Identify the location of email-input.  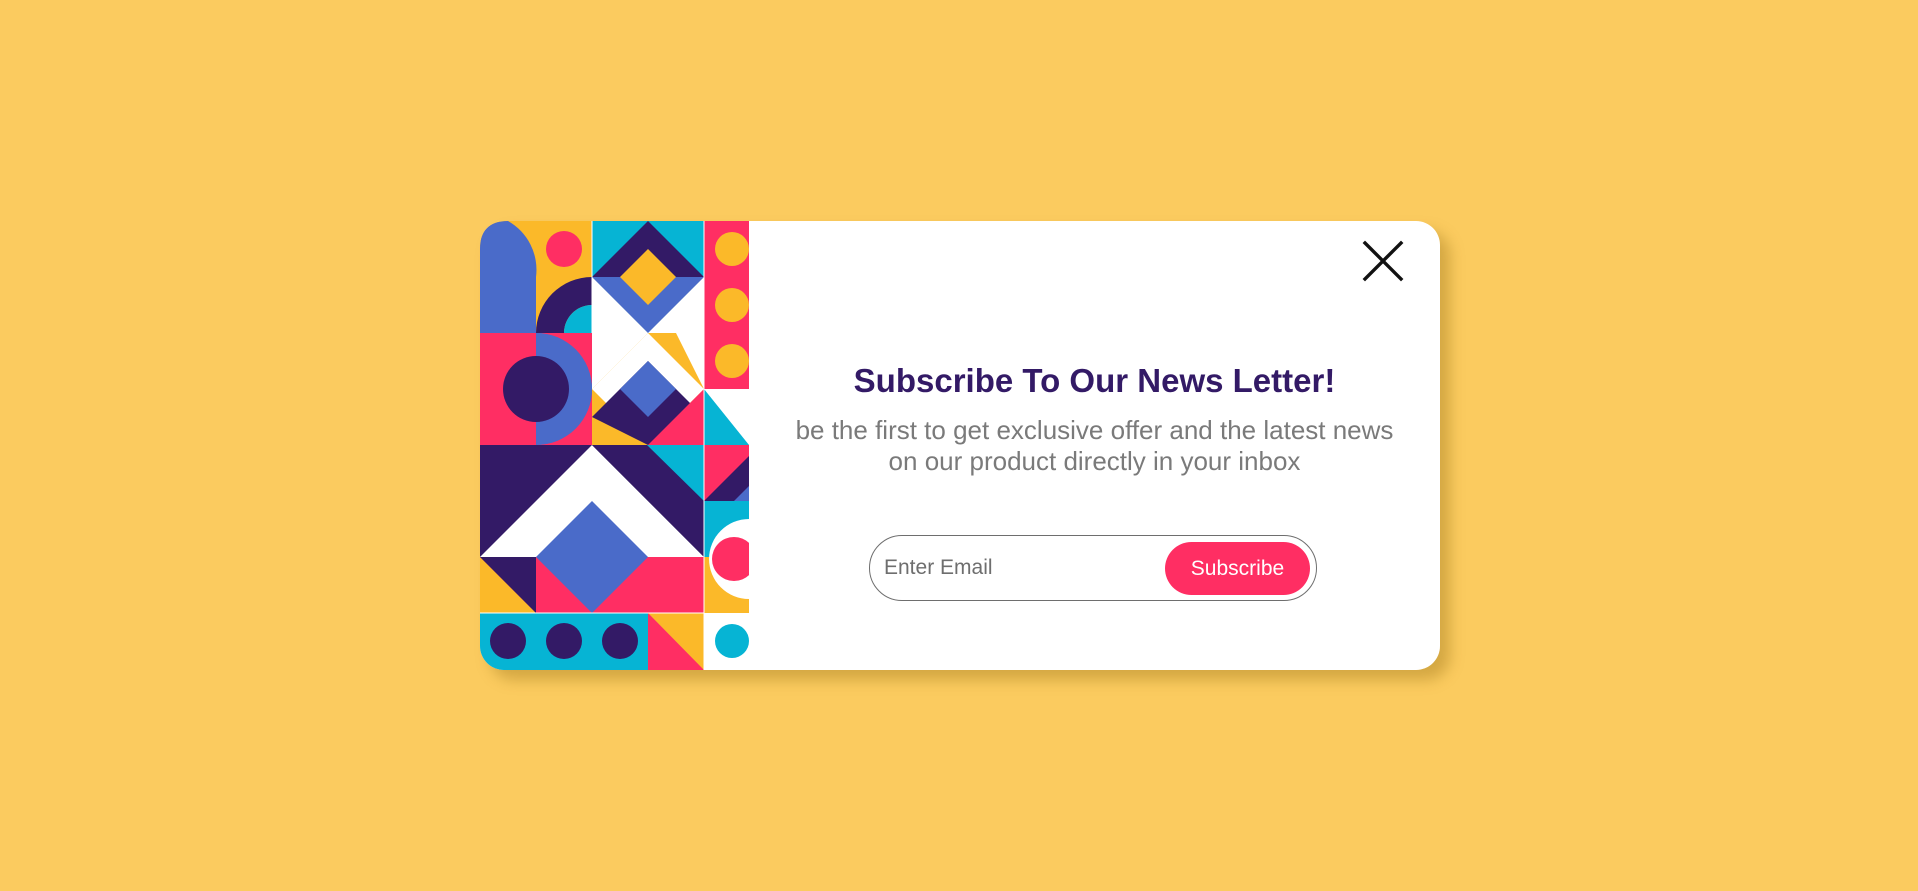
(1019, 568).